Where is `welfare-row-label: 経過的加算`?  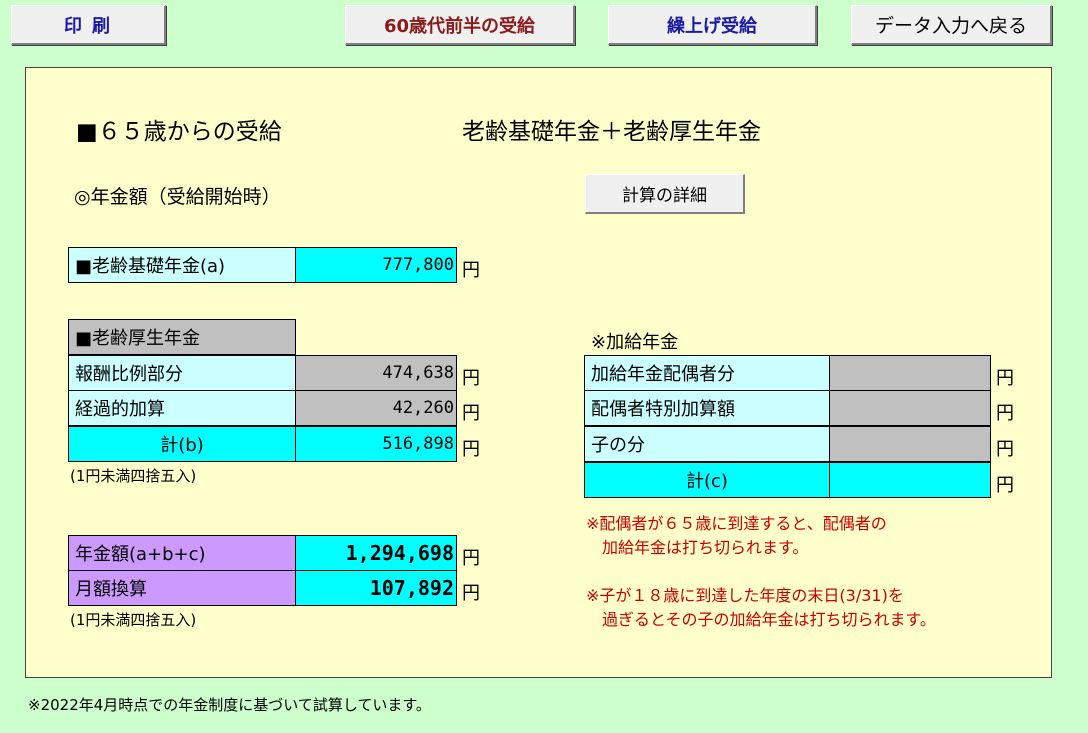 welfare-row-label: 経過的加算 is located at coordinates (182, 408).